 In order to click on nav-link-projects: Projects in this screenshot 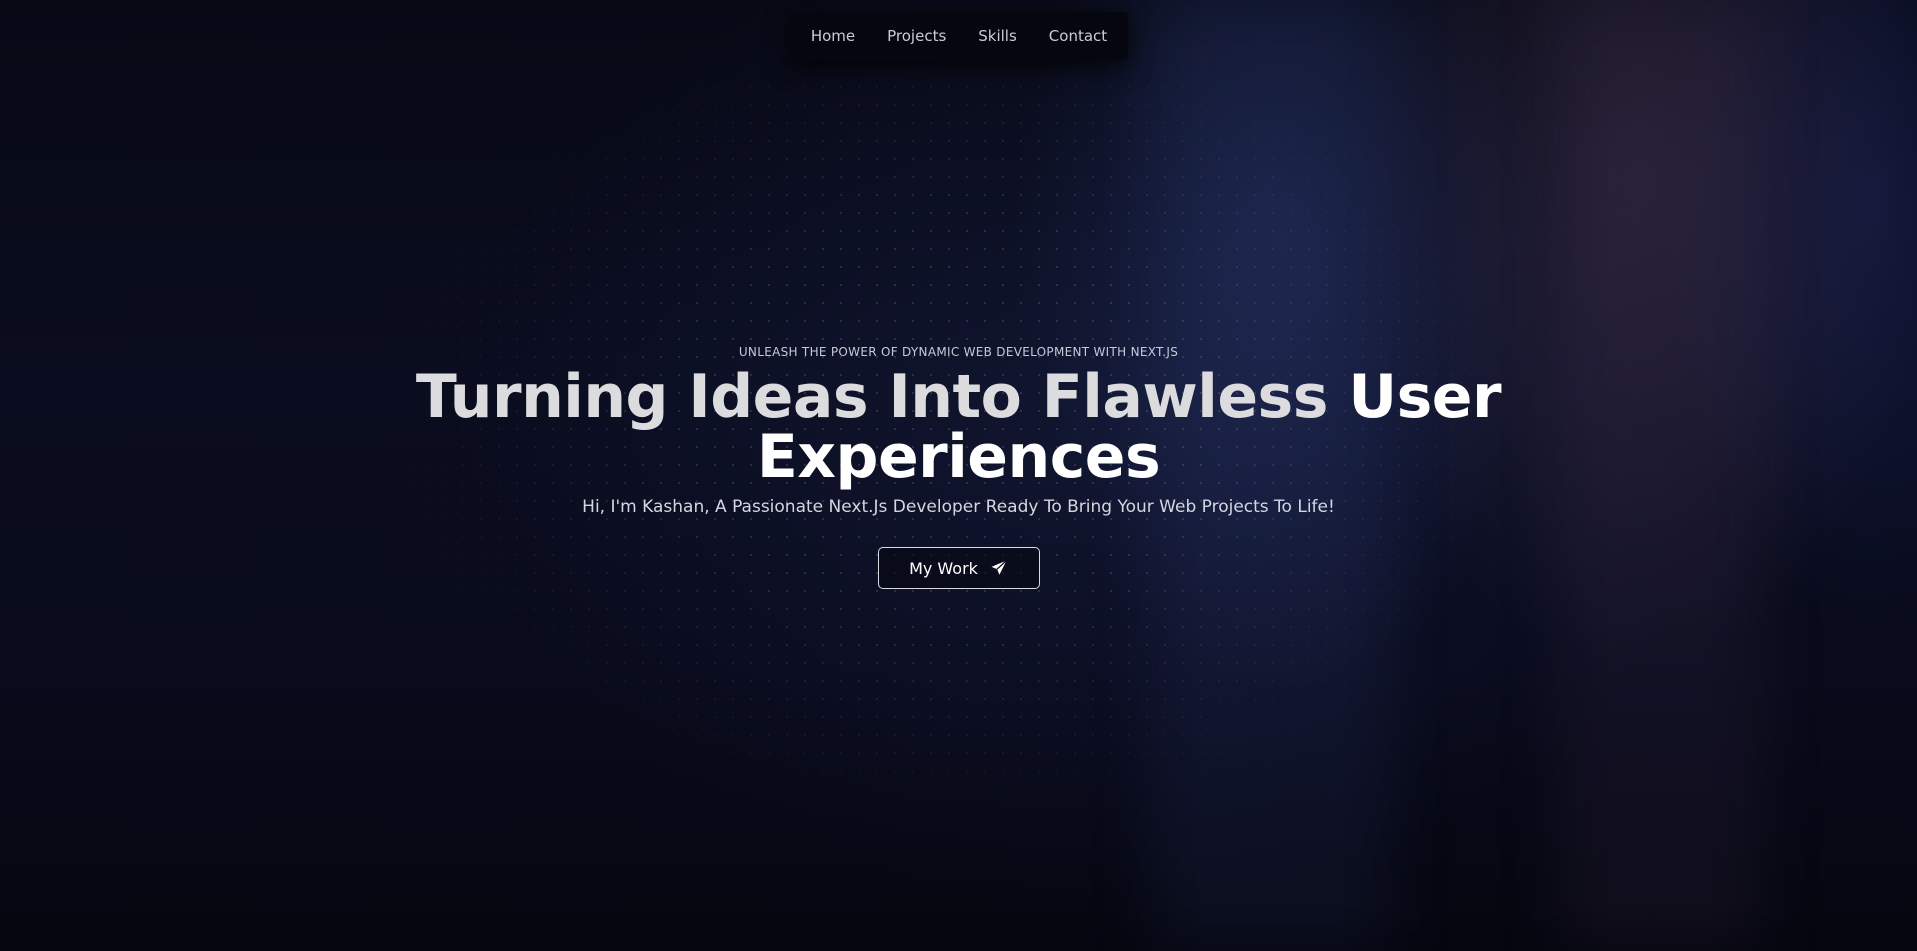, I will do `click(916, 36)`.